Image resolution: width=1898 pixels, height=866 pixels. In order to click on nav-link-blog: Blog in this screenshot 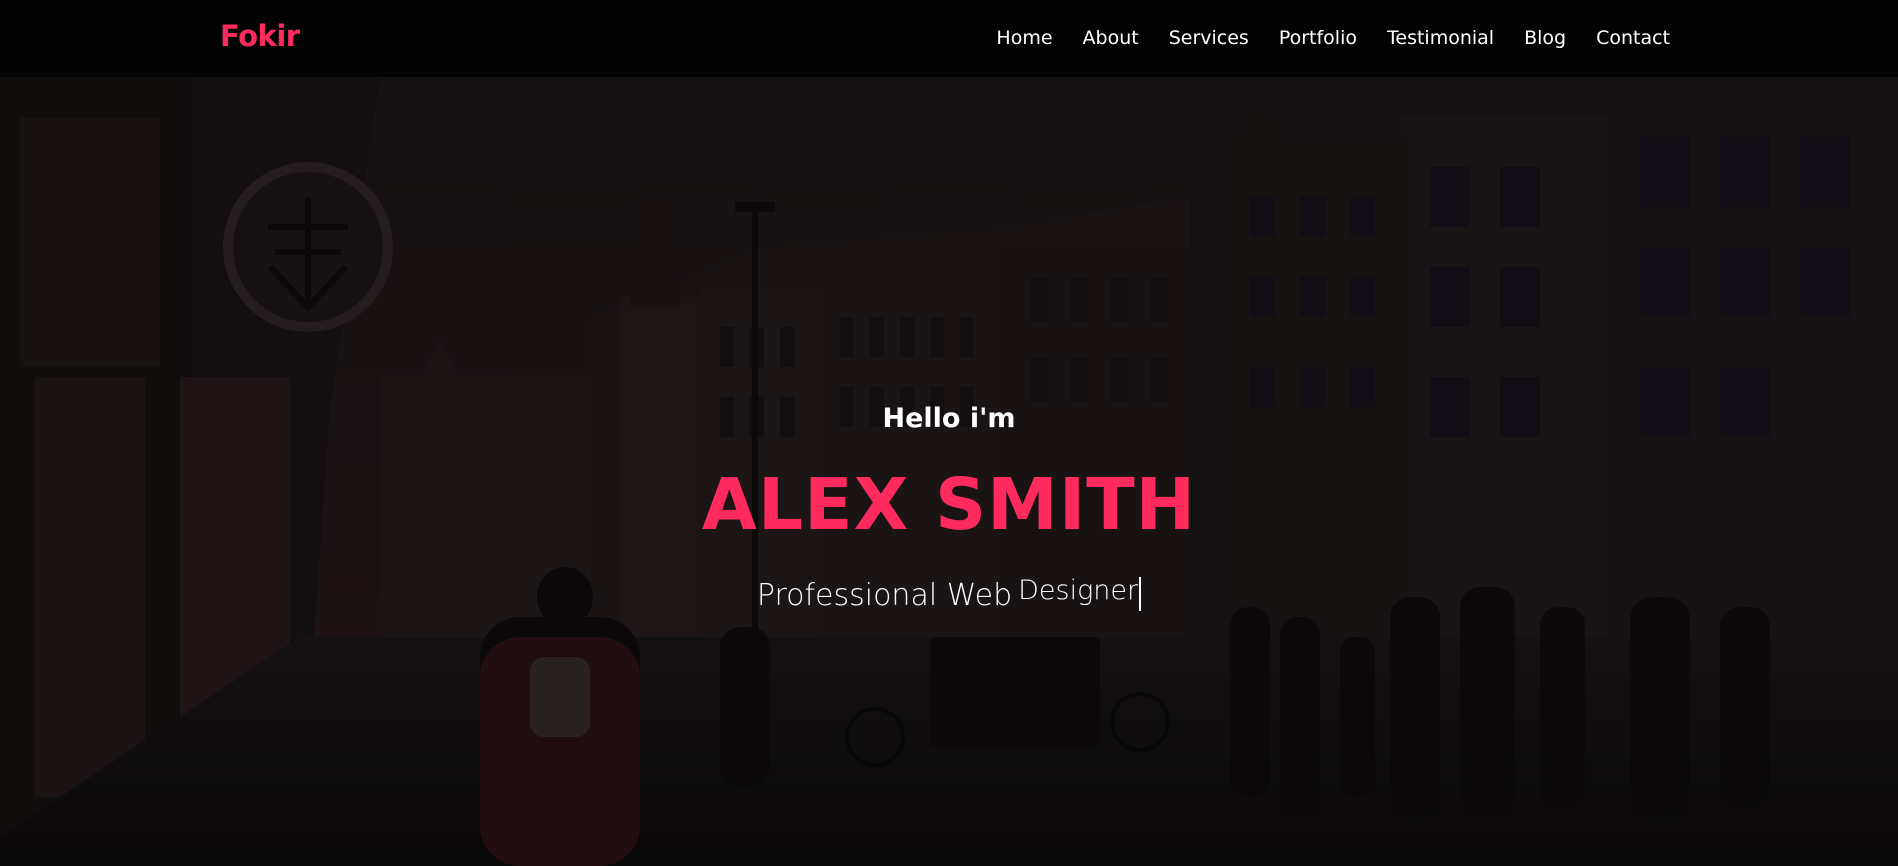, I will do `click(1545, 38)`.